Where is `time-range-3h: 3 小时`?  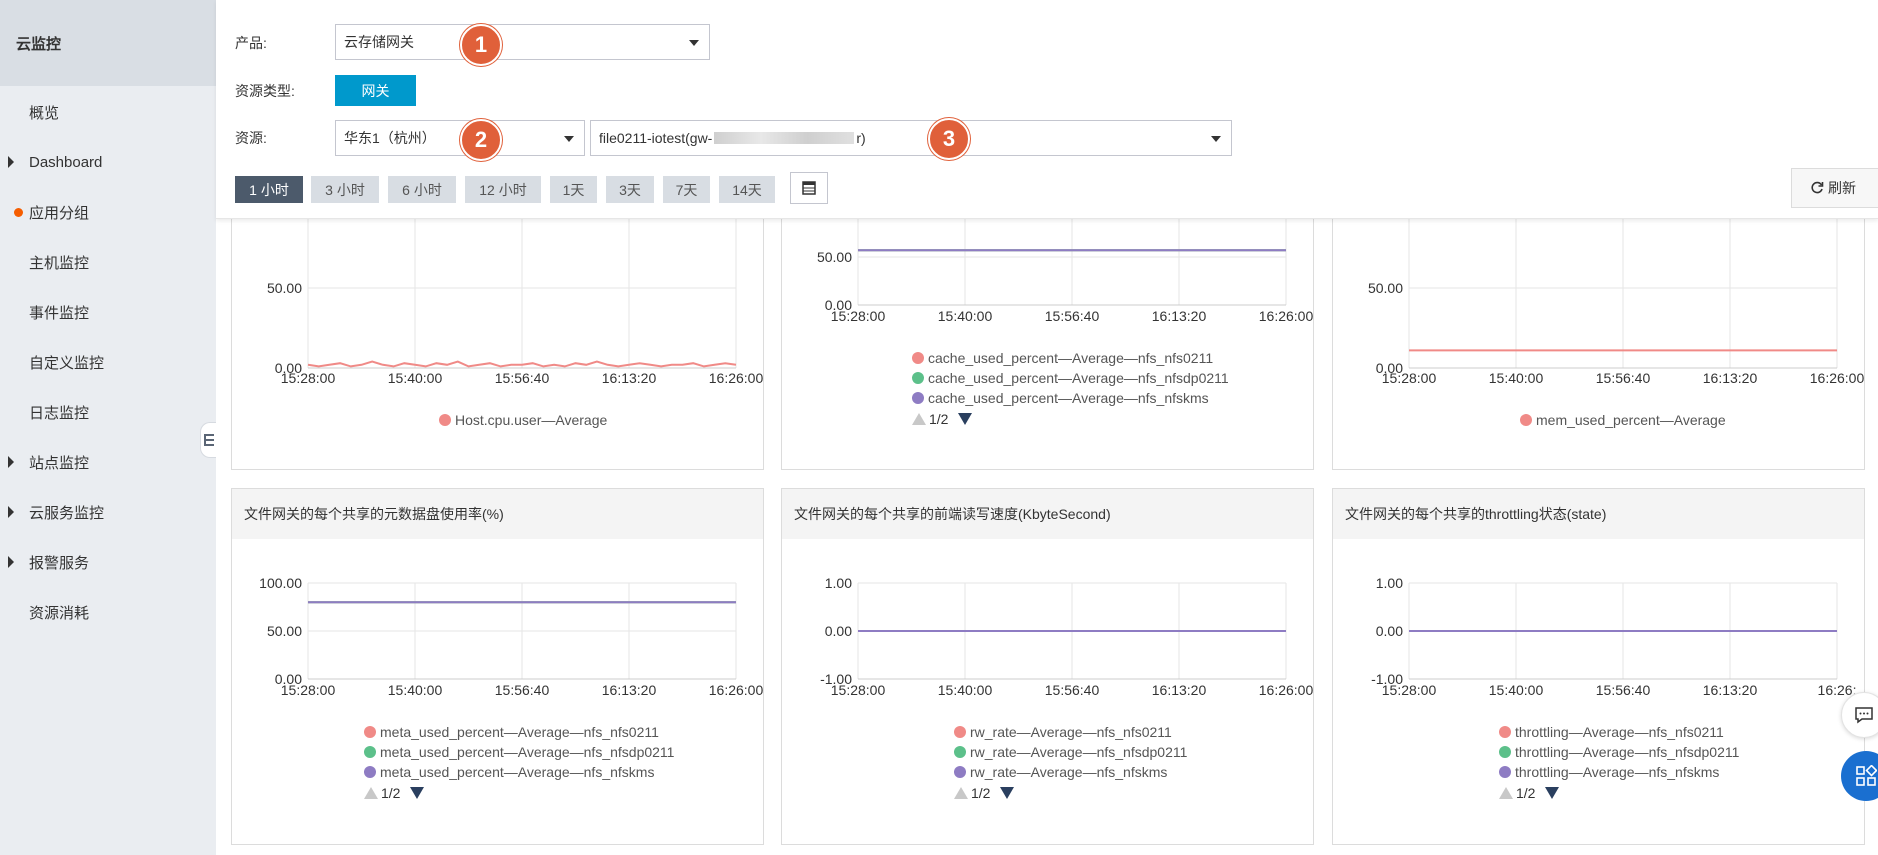 time-range-3h: 3 小时 is located at coordinates (345, 189).